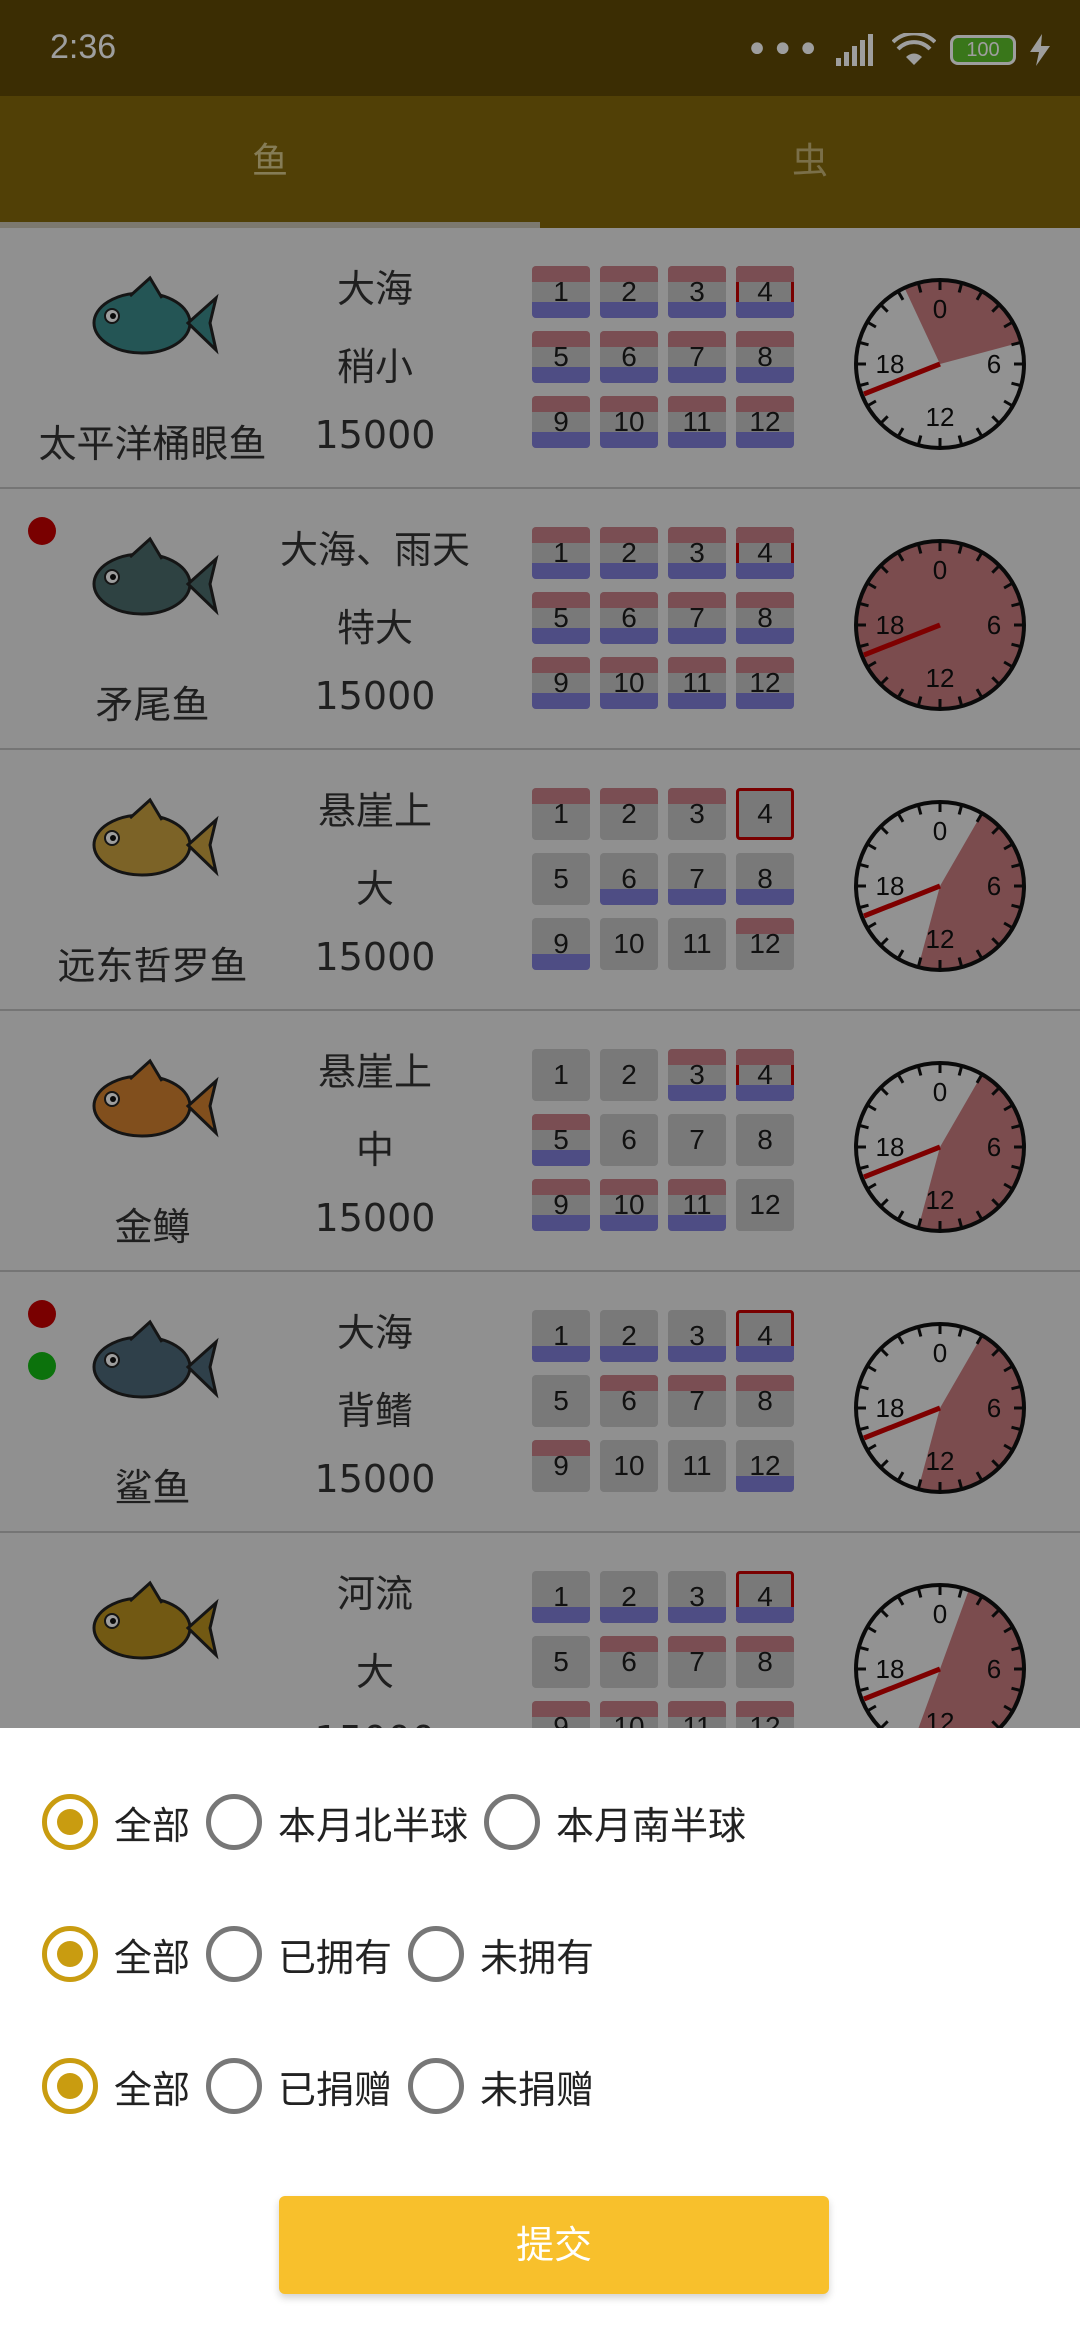 The image size is (1080, 2340). Describe the element at coordinates (994, 1669) in the screenshot. I see `svg-text: 6` at that location.